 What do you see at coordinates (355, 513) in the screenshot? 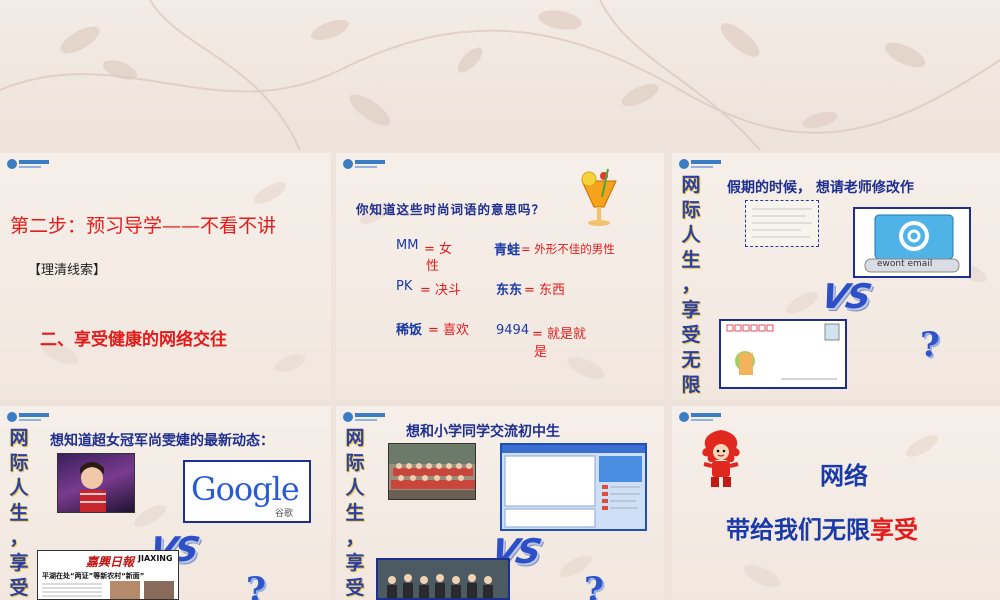
I see `slide-5-vertical-title: 网际人生，享受无` at bounding box center [355, 513].